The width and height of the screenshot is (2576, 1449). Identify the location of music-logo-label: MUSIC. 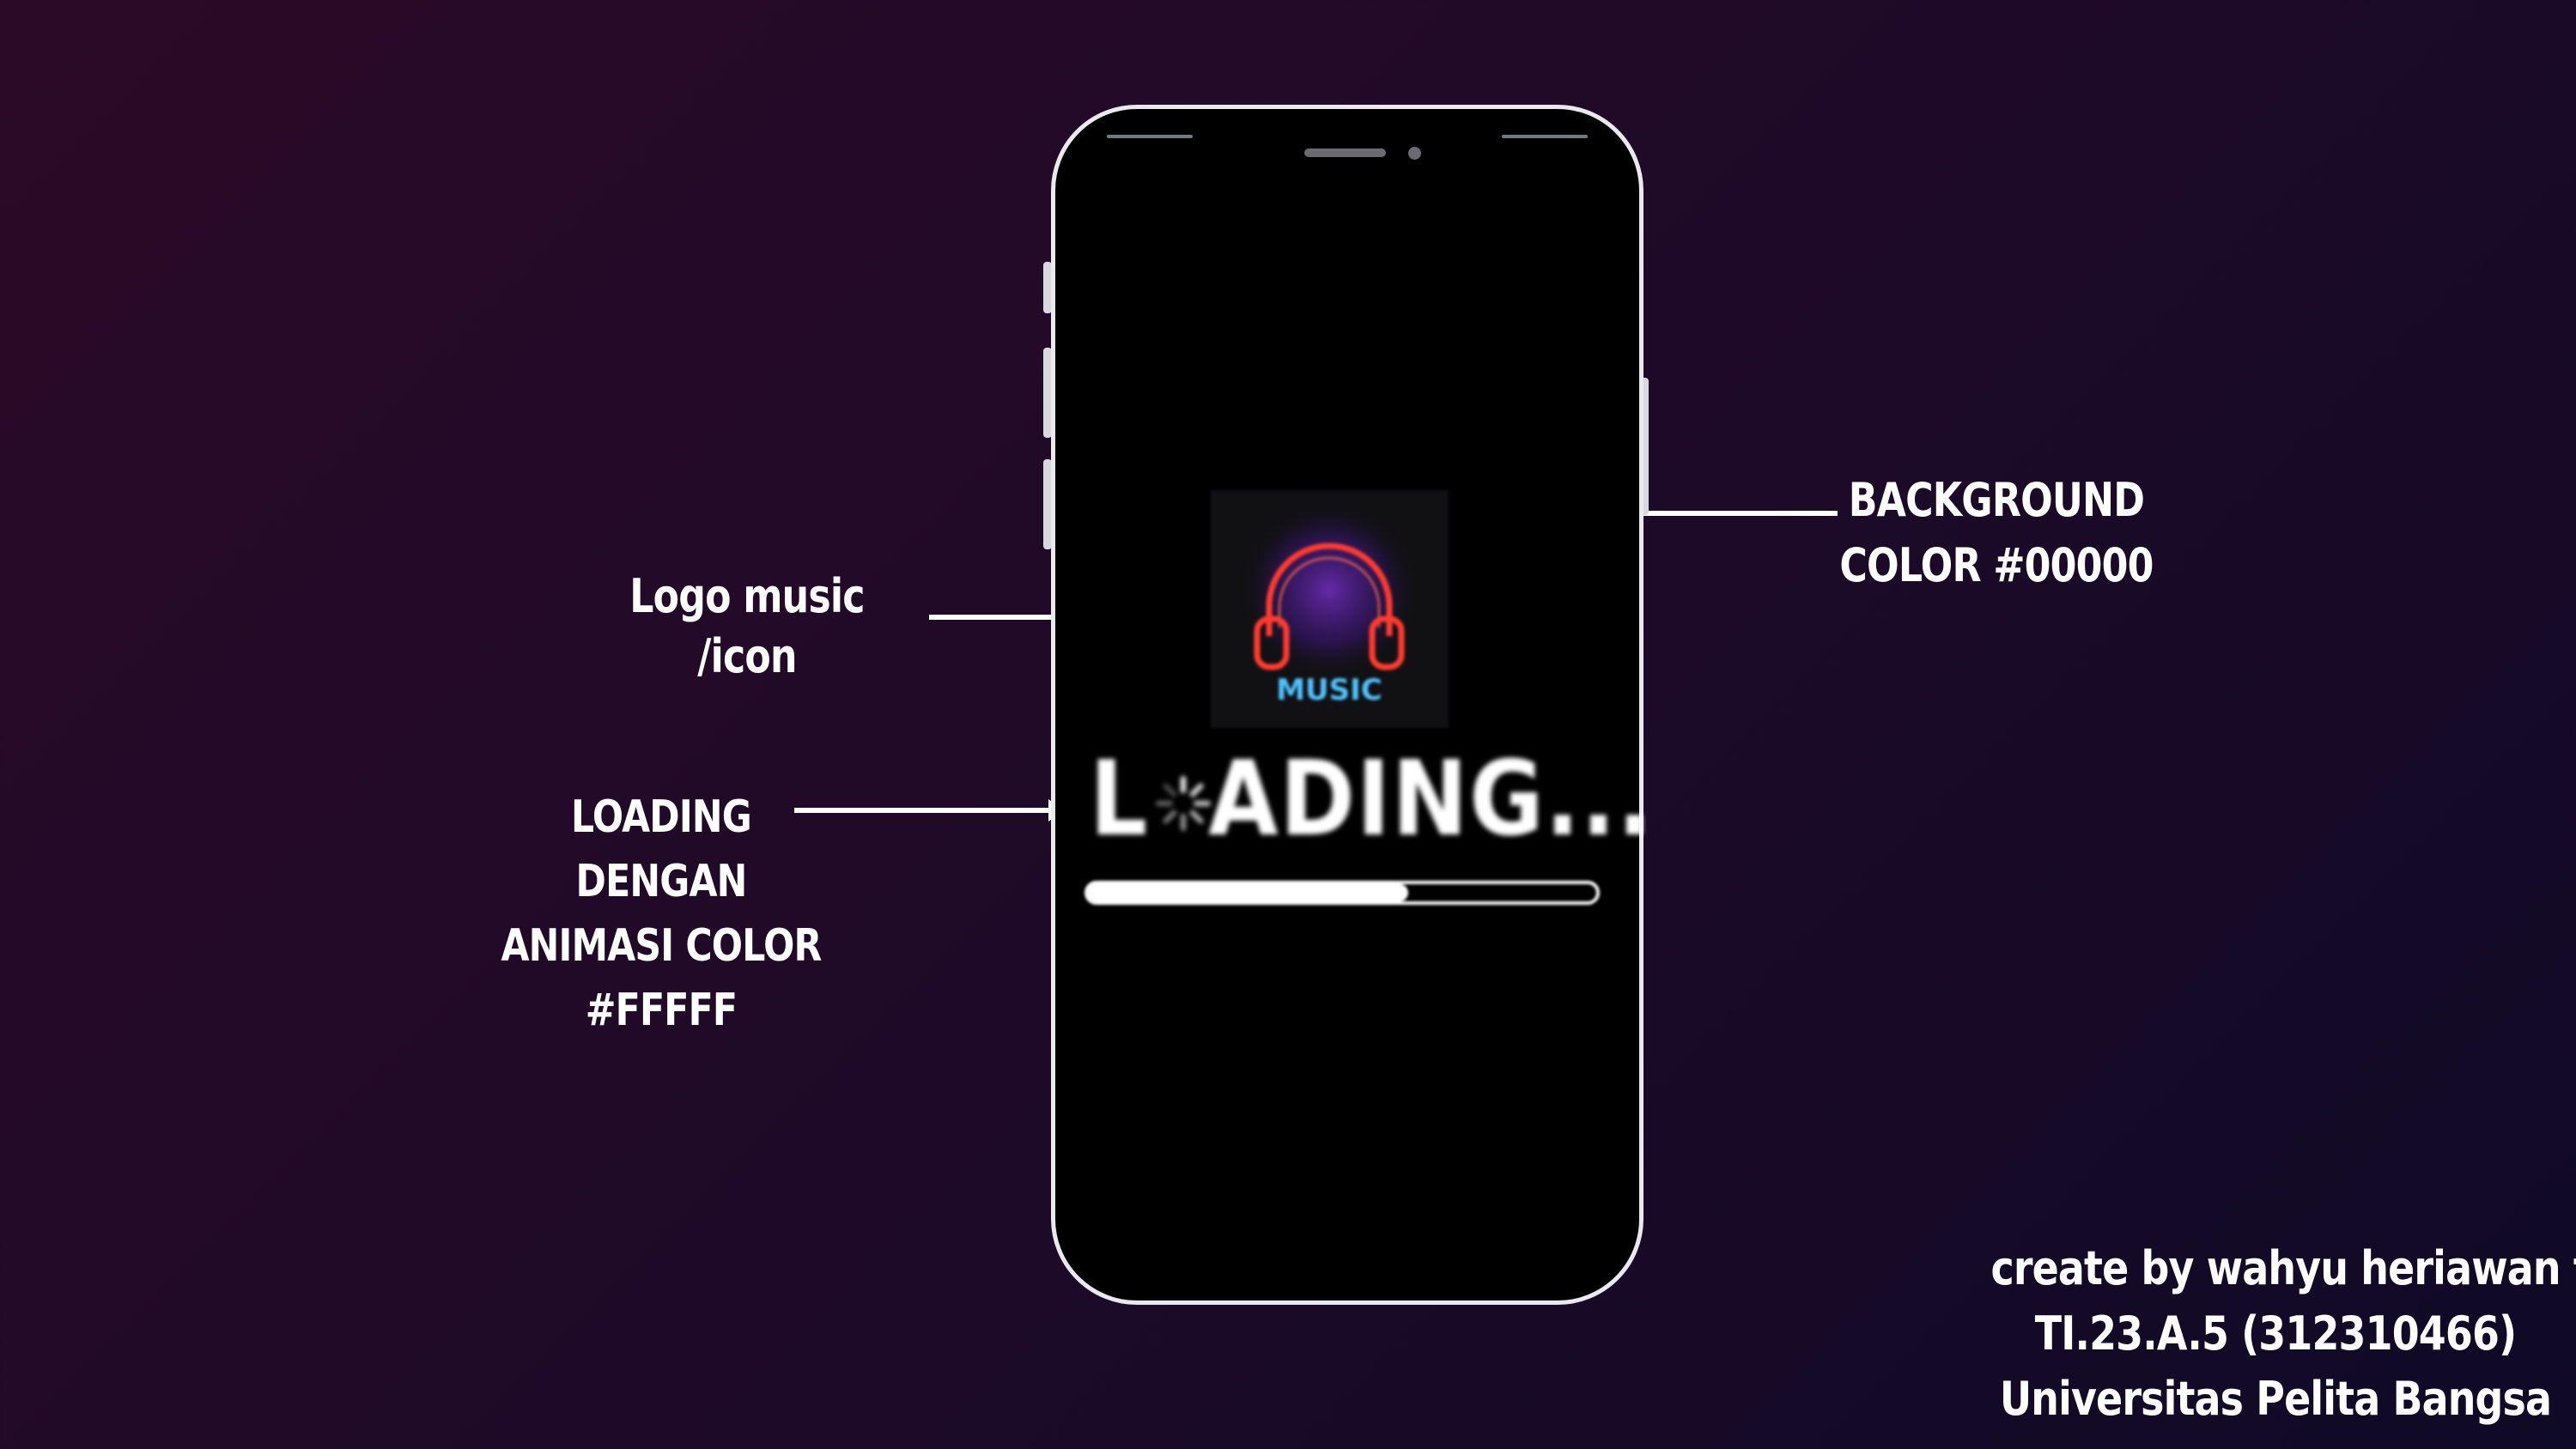
(1329, 690).